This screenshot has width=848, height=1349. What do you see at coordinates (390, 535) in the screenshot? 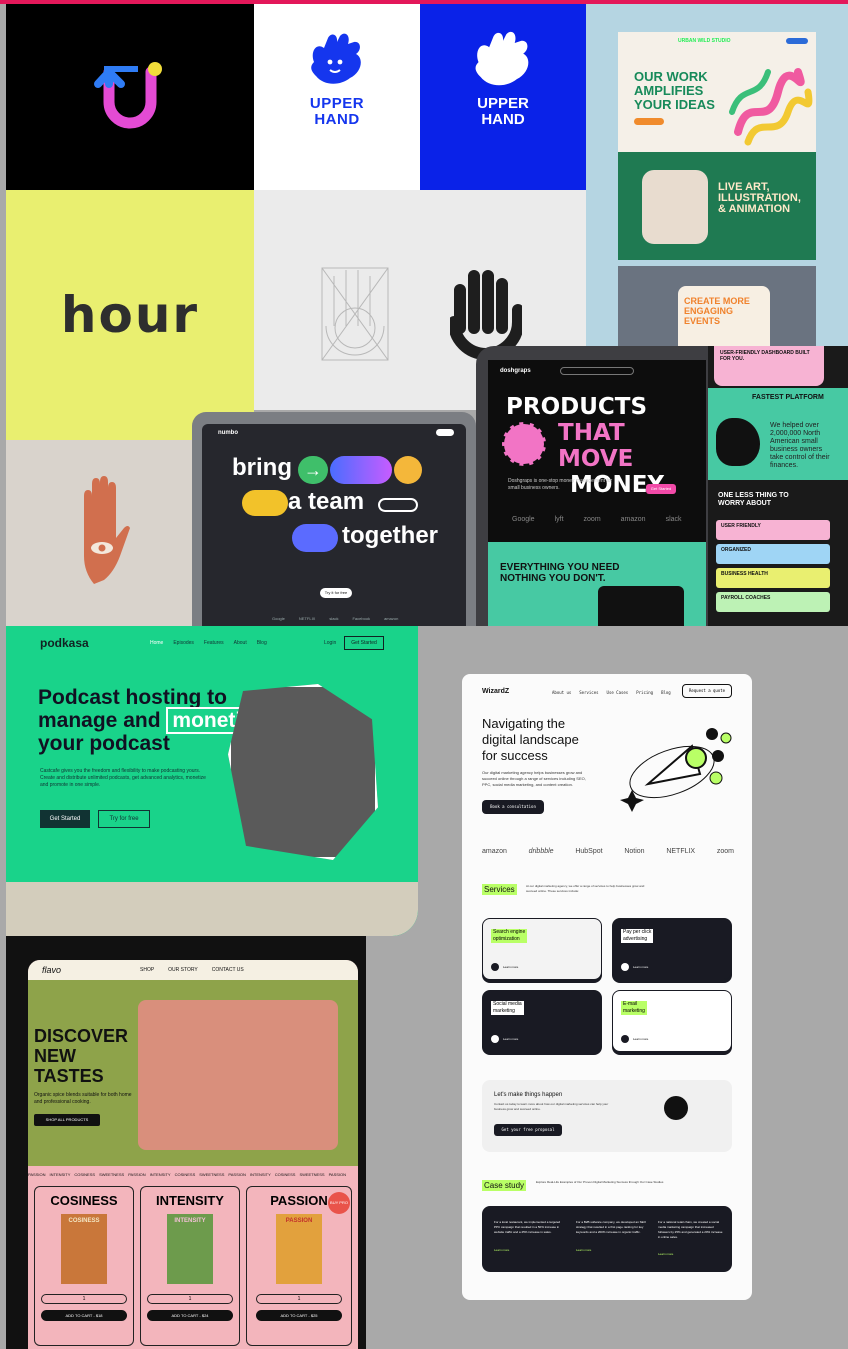
I see `numbo-word-3: together` at bounding box center [390, 535].